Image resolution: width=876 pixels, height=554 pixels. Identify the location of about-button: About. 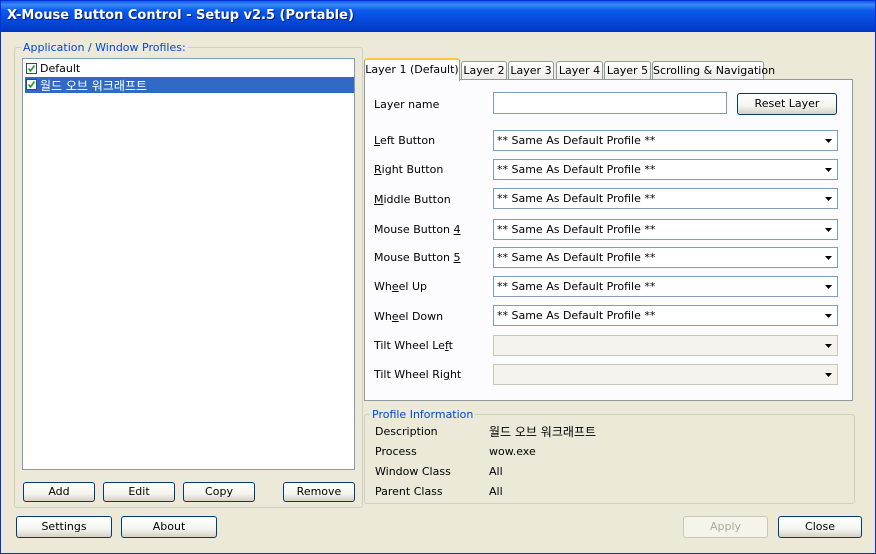
(169, 527).